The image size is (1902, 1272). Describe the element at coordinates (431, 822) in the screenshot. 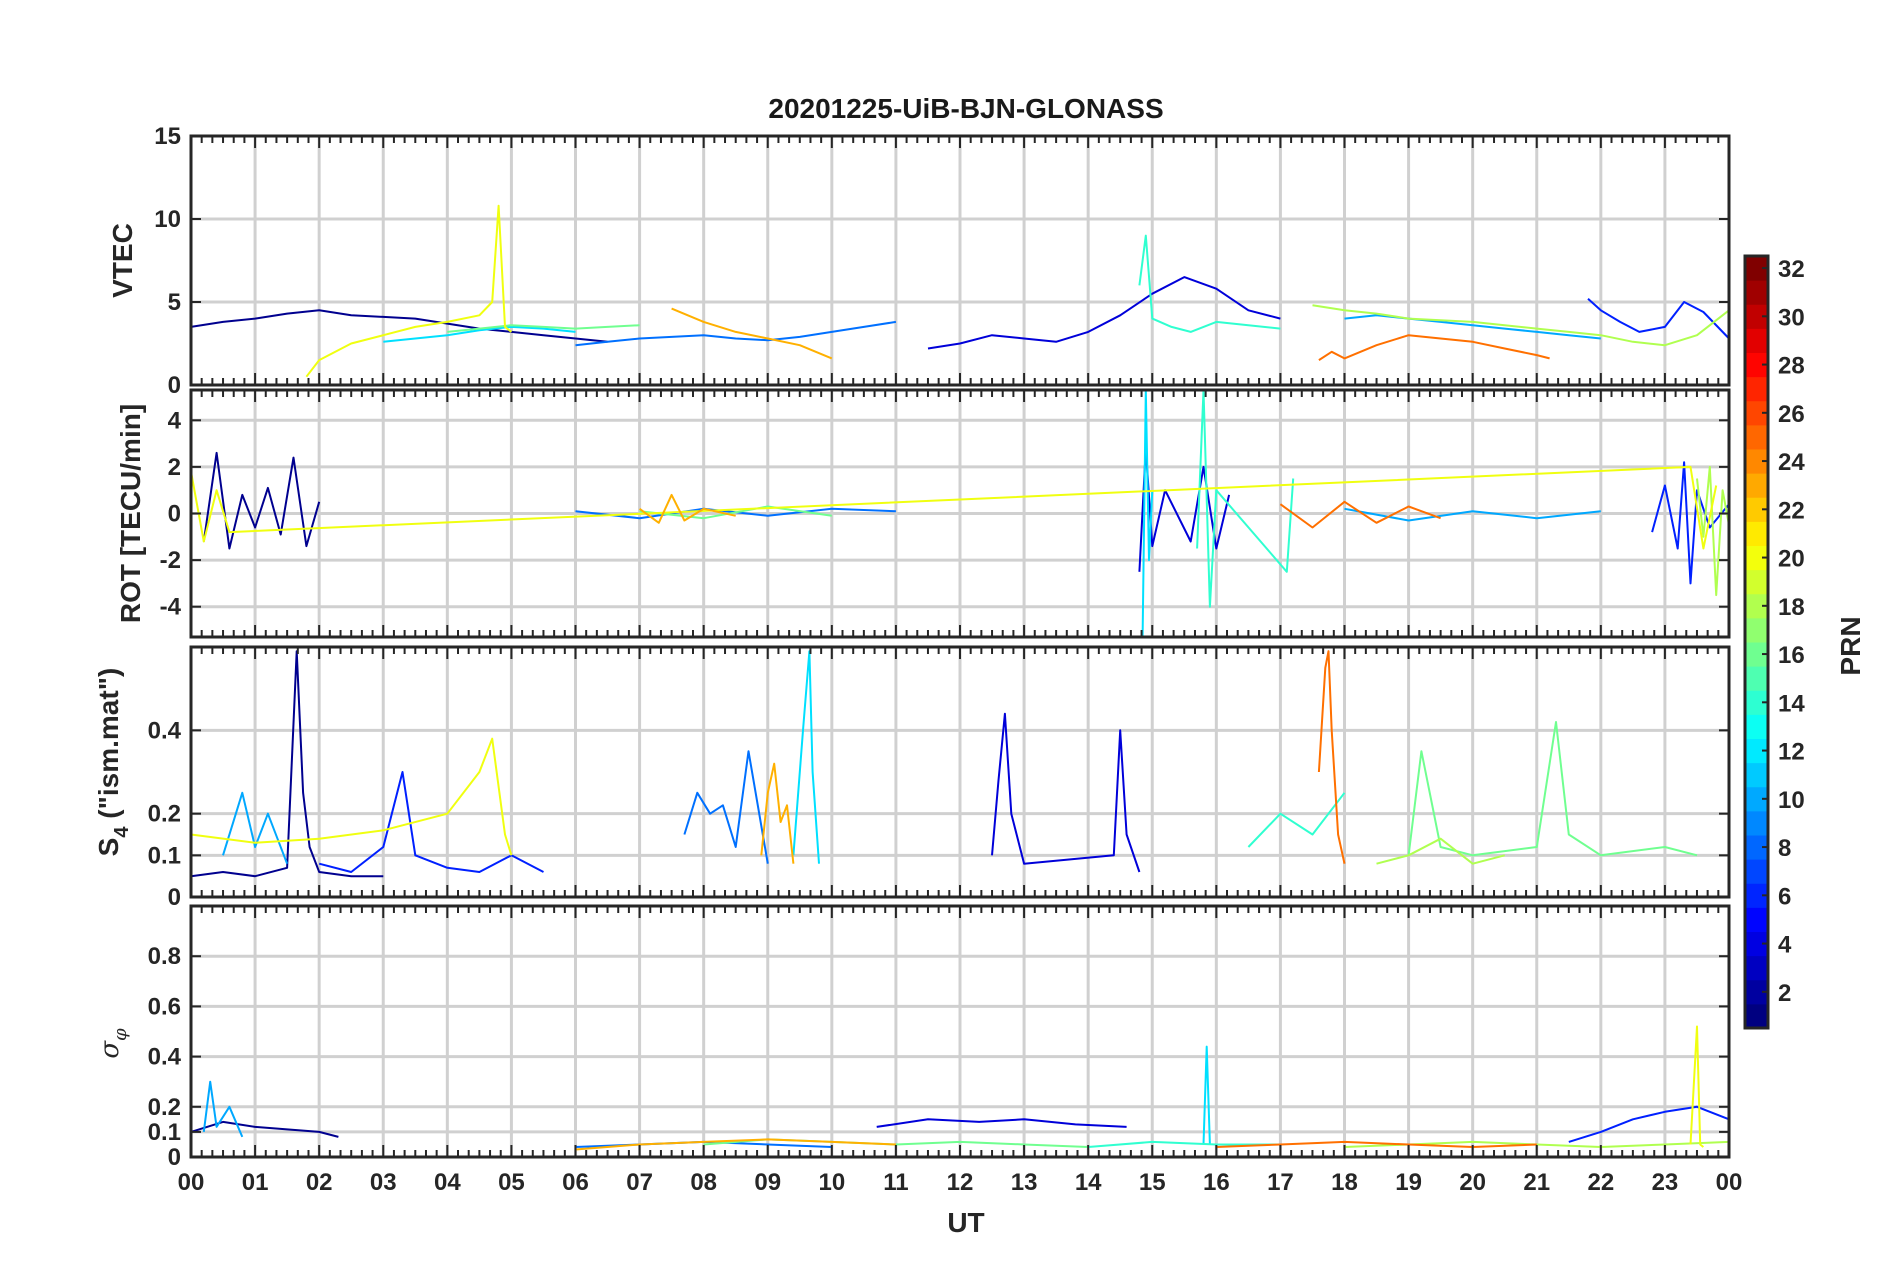

I see `series-prn-5-s4` at that location.